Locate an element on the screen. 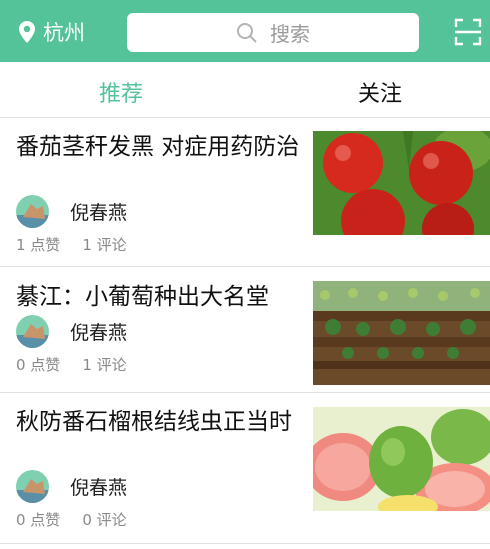 This screenshot has height=549, width=490. city-label: 杭州 is located at coordinates (64, 33).